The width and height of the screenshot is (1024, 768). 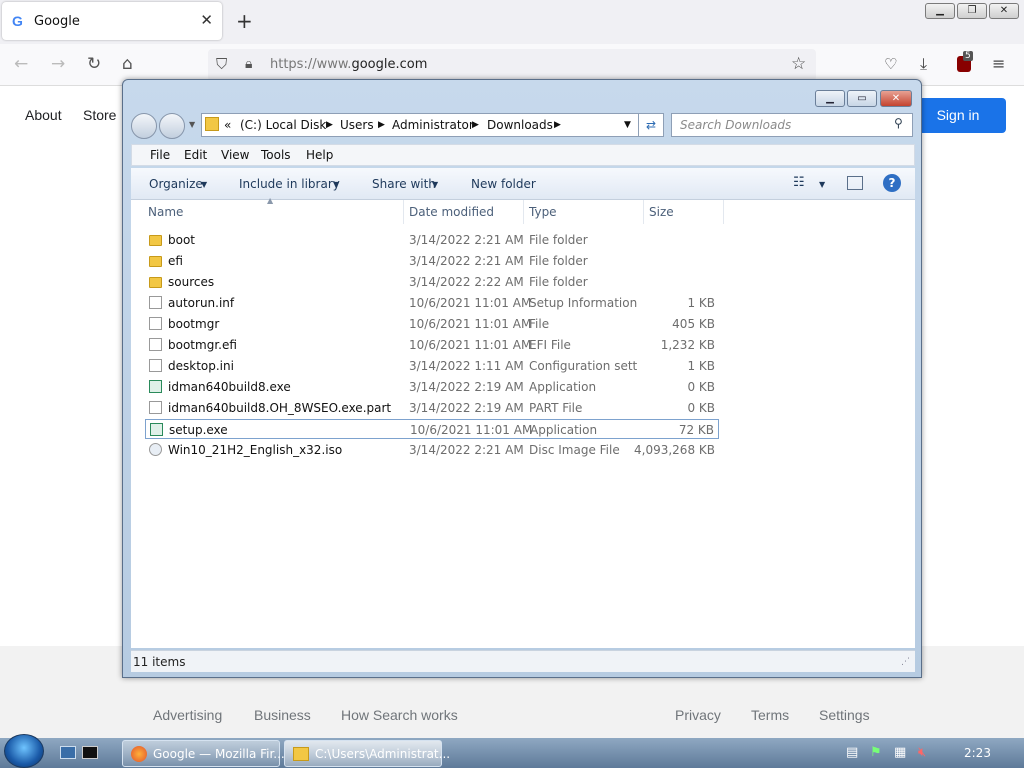 What do you see at coordinates (229, 387) in the screenshot?
I see `file-name: idman640build8.exe` at bounding box center [229, 387].